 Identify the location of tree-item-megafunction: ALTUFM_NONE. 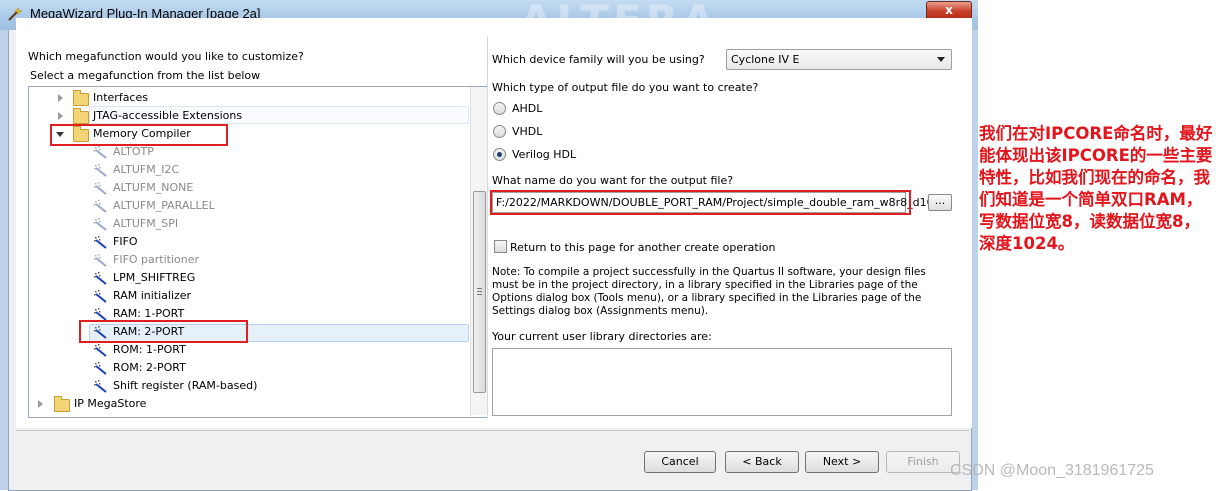
(249, 188).